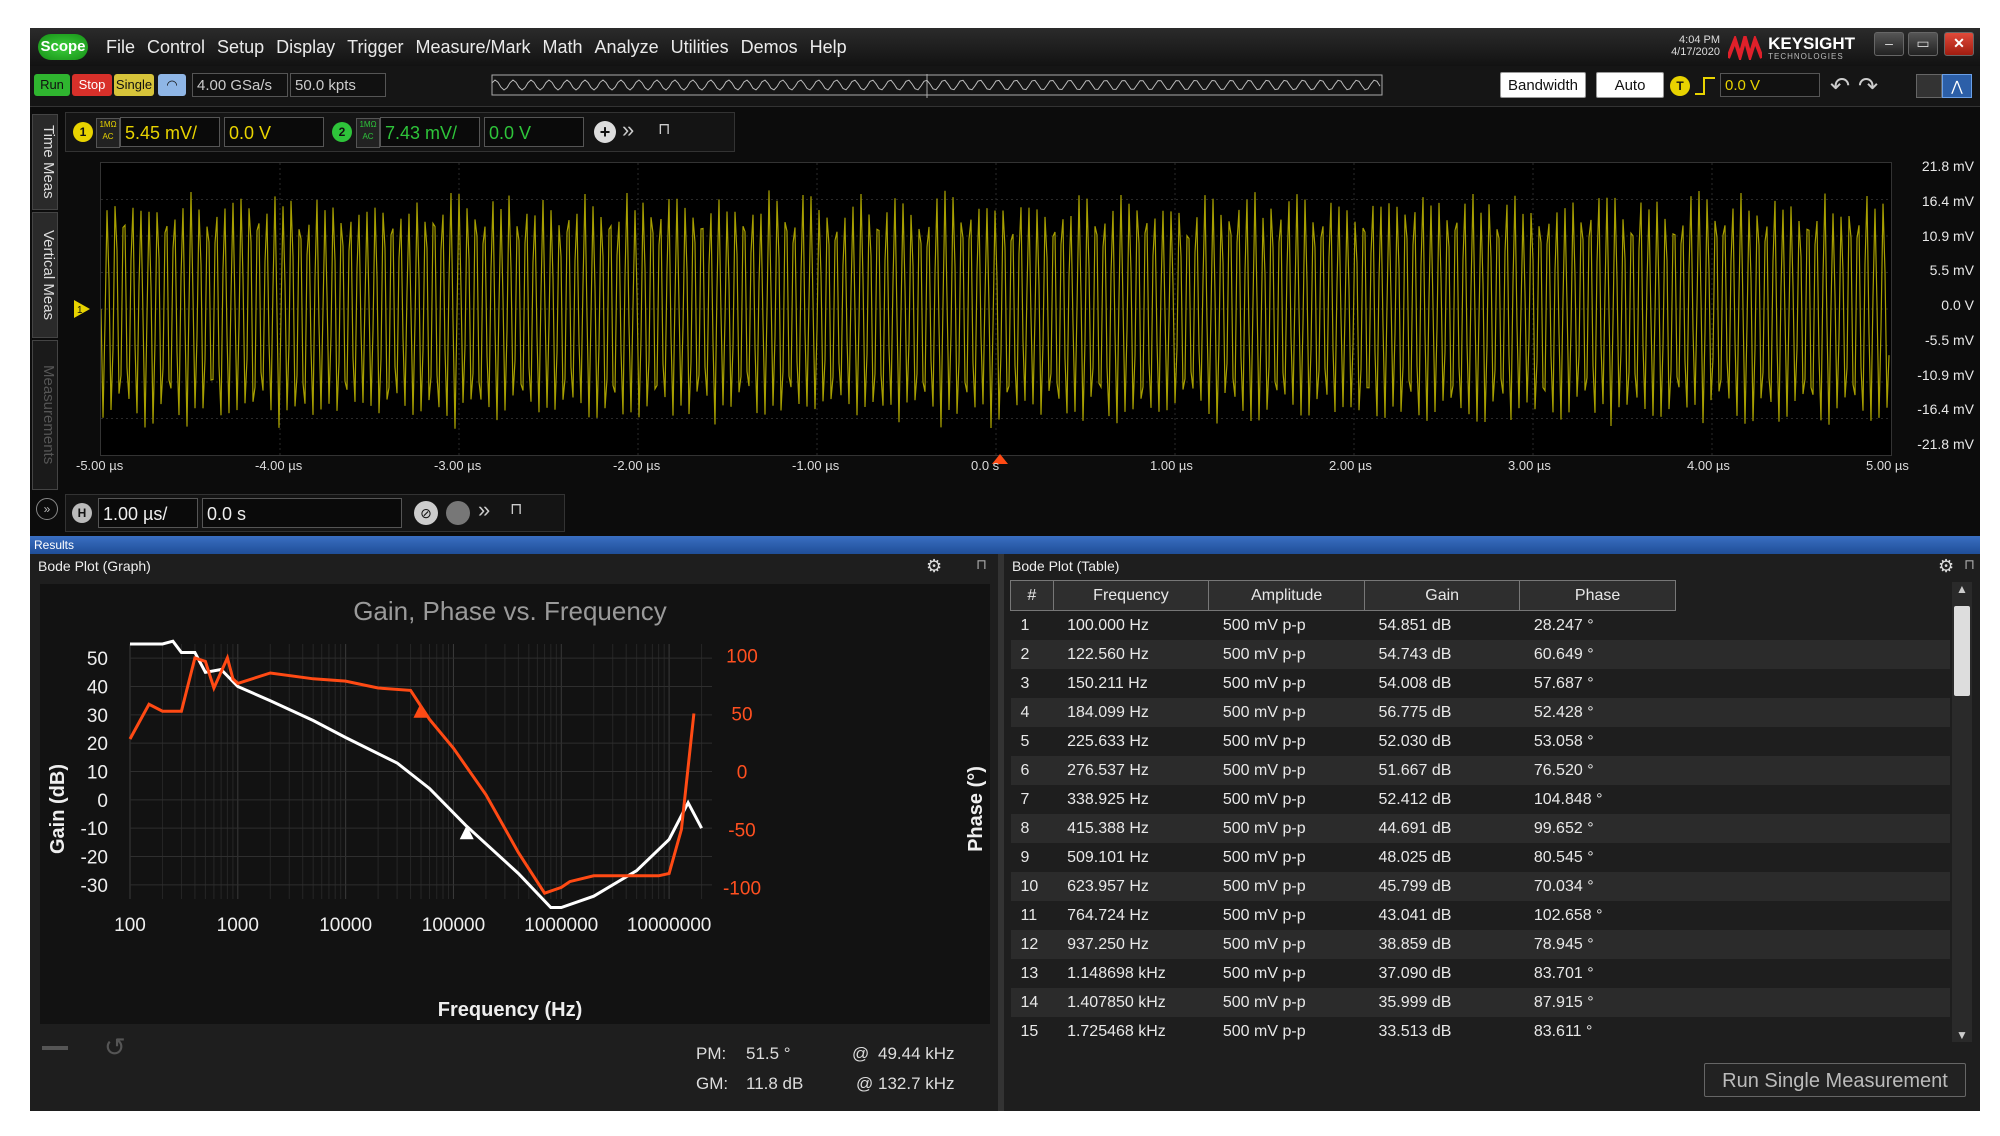 Image resolution: width=2000 pixels, height=1136 pixels. What do you see at coordinates (700, 47) in the screenshot?
I see `menu-utilities: Utilities` at bounding box center [700, 47].